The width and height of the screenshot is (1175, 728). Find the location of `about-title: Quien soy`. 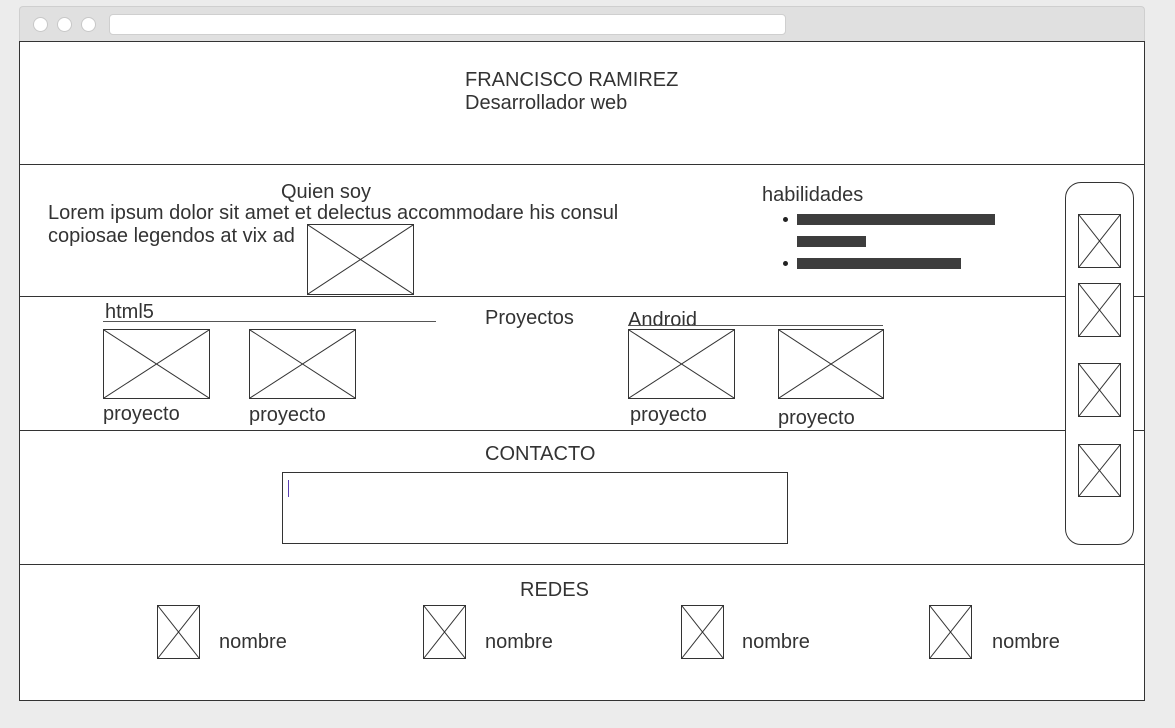

about-title: Quien soy is located at coordinates (326, 192).